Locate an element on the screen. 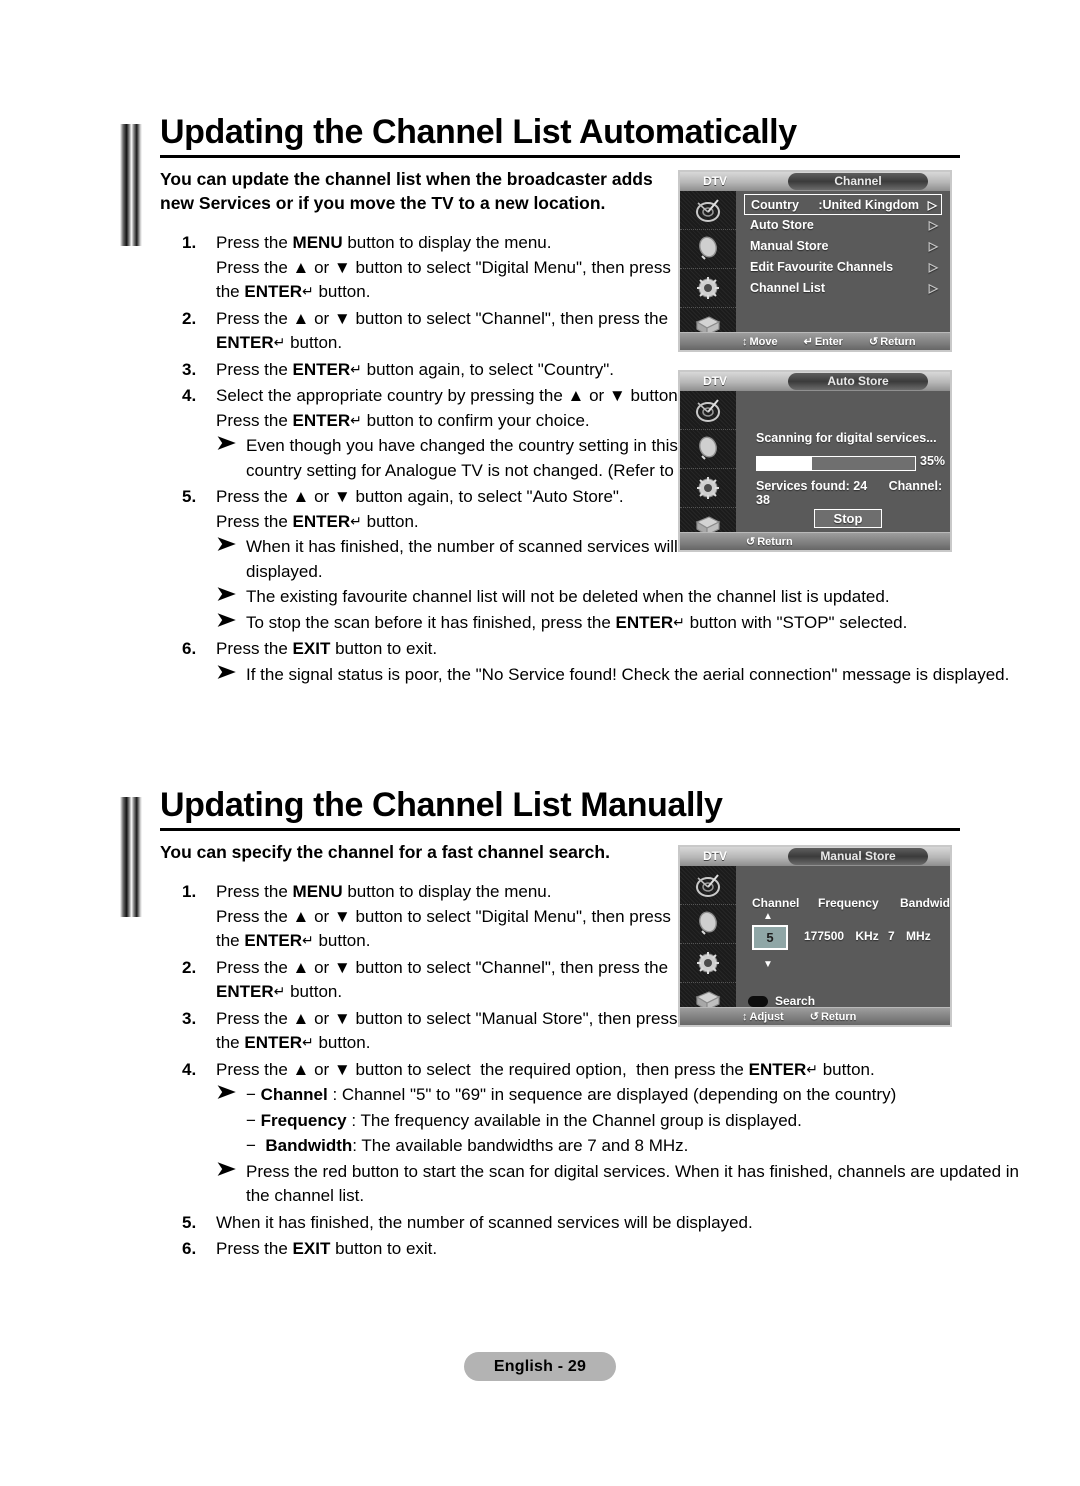  hint-adjust: ↕ Adjust is located at coordinates (763, 1017).